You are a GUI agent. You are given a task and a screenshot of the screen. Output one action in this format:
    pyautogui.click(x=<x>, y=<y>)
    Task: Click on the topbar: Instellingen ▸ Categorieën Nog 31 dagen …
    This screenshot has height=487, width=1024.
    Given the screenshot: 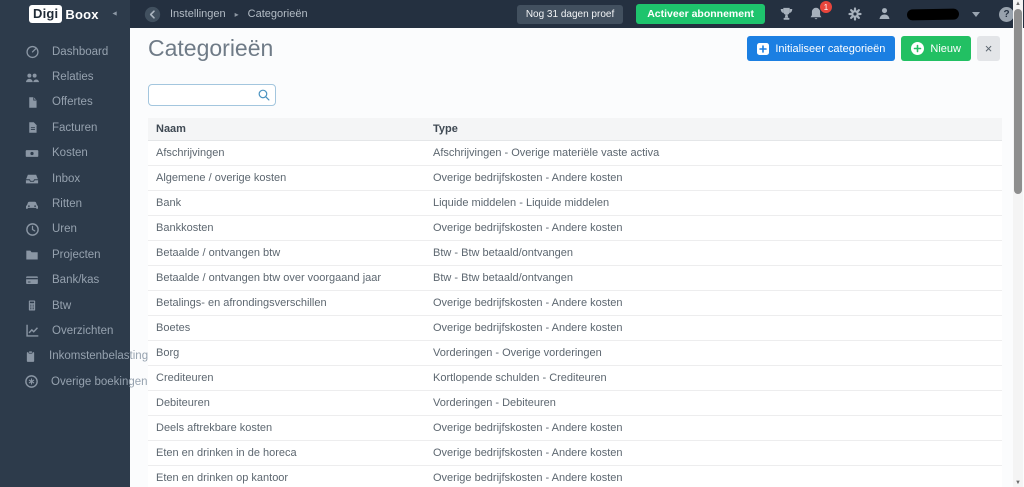 What is the action you would take?
    pyautogui.click(x=577, y=14)
    